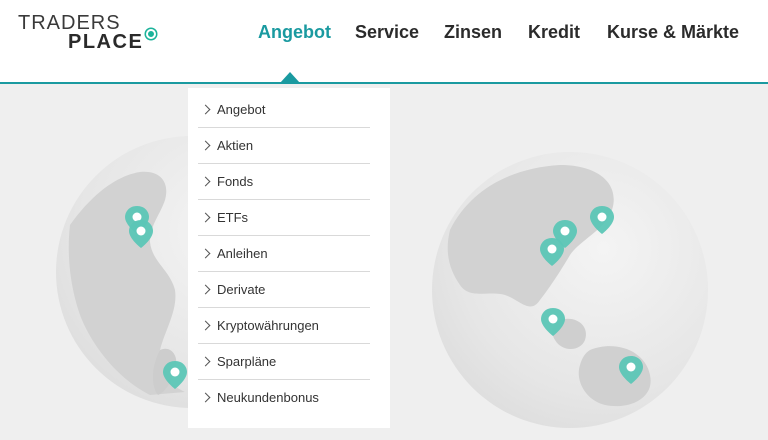 This screenshot has width=768, height=440. I want to click on dropdown-item-angebot: Angebot, so click(284, 110).